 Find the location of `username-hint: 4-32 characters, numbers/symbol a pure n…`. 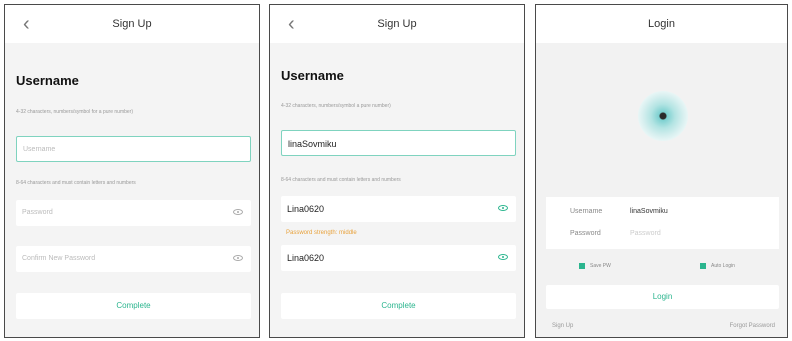

username-hint: 4-32 characters, numbers/symbol a pure n… is located at coordinates (336, 106).